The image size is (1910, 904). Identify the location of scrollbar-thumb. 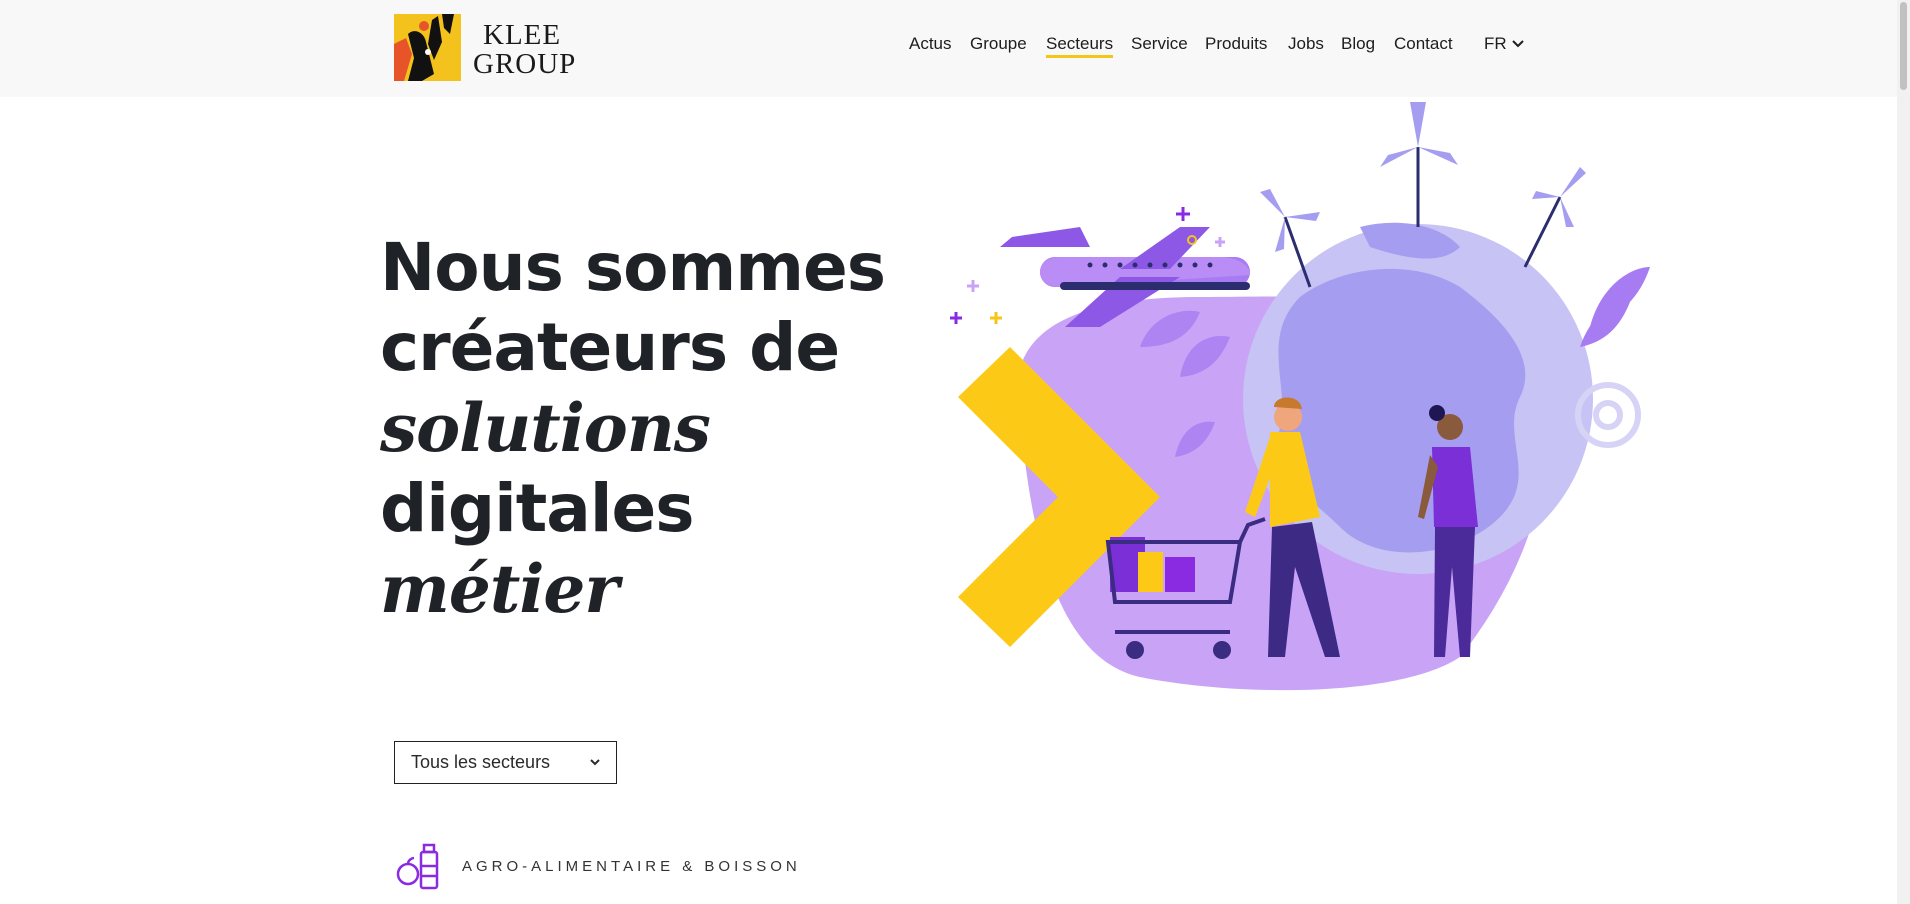
(1903, 46).